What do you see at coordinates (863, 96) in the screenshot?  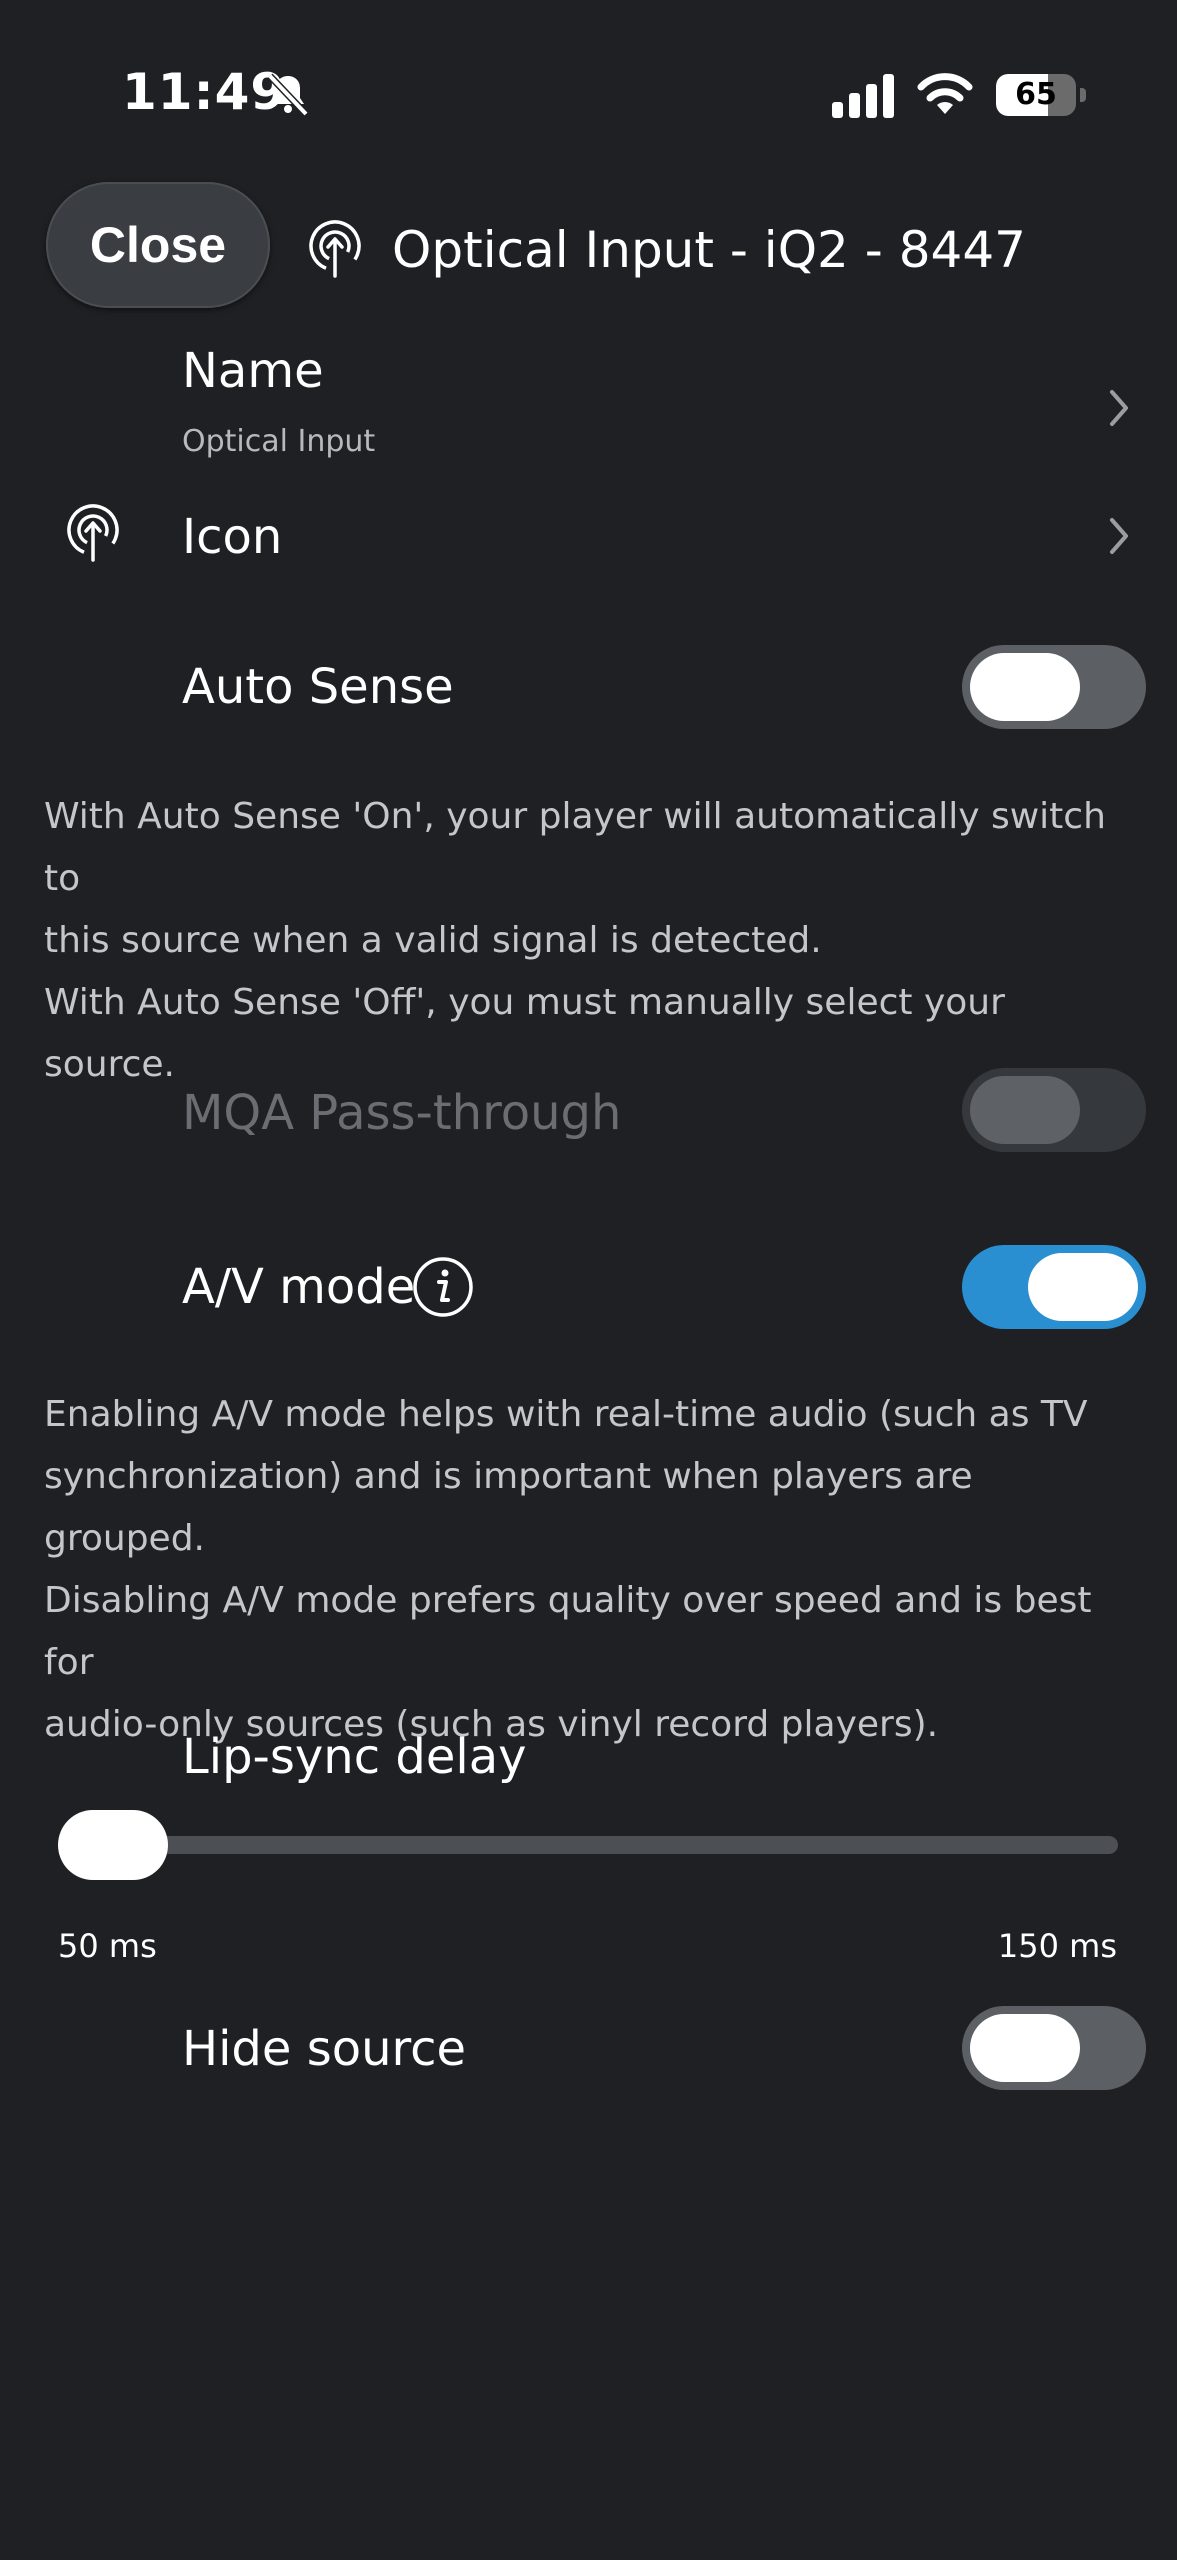 I see `cellular-signal-icon` at bounding box center [863, 96].